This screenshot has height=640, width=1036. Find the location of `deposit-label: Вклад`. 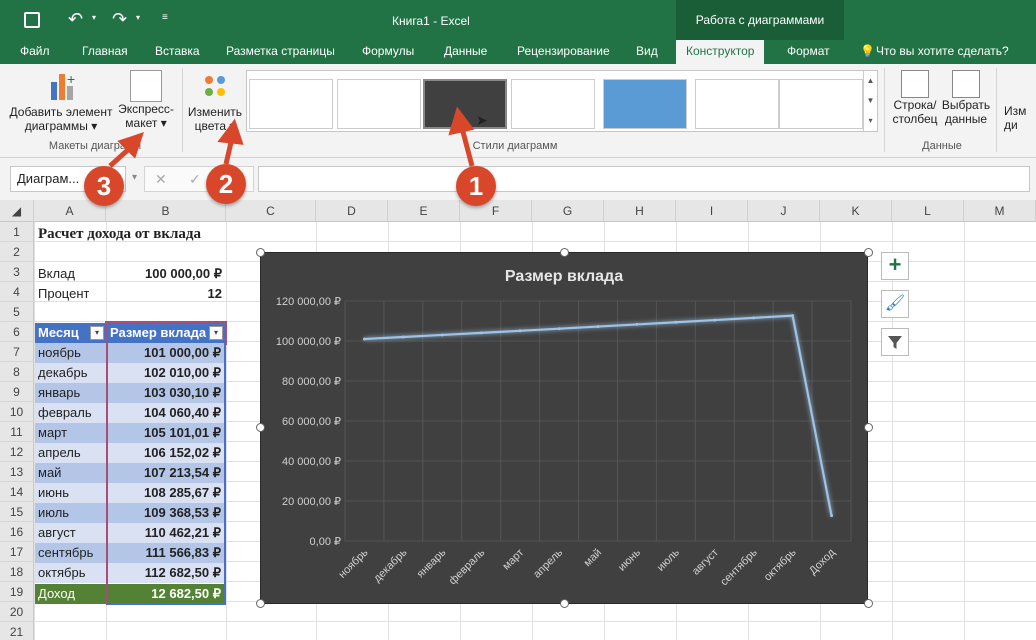

deposit-label: Вклад is located at coordinates (56, 274).